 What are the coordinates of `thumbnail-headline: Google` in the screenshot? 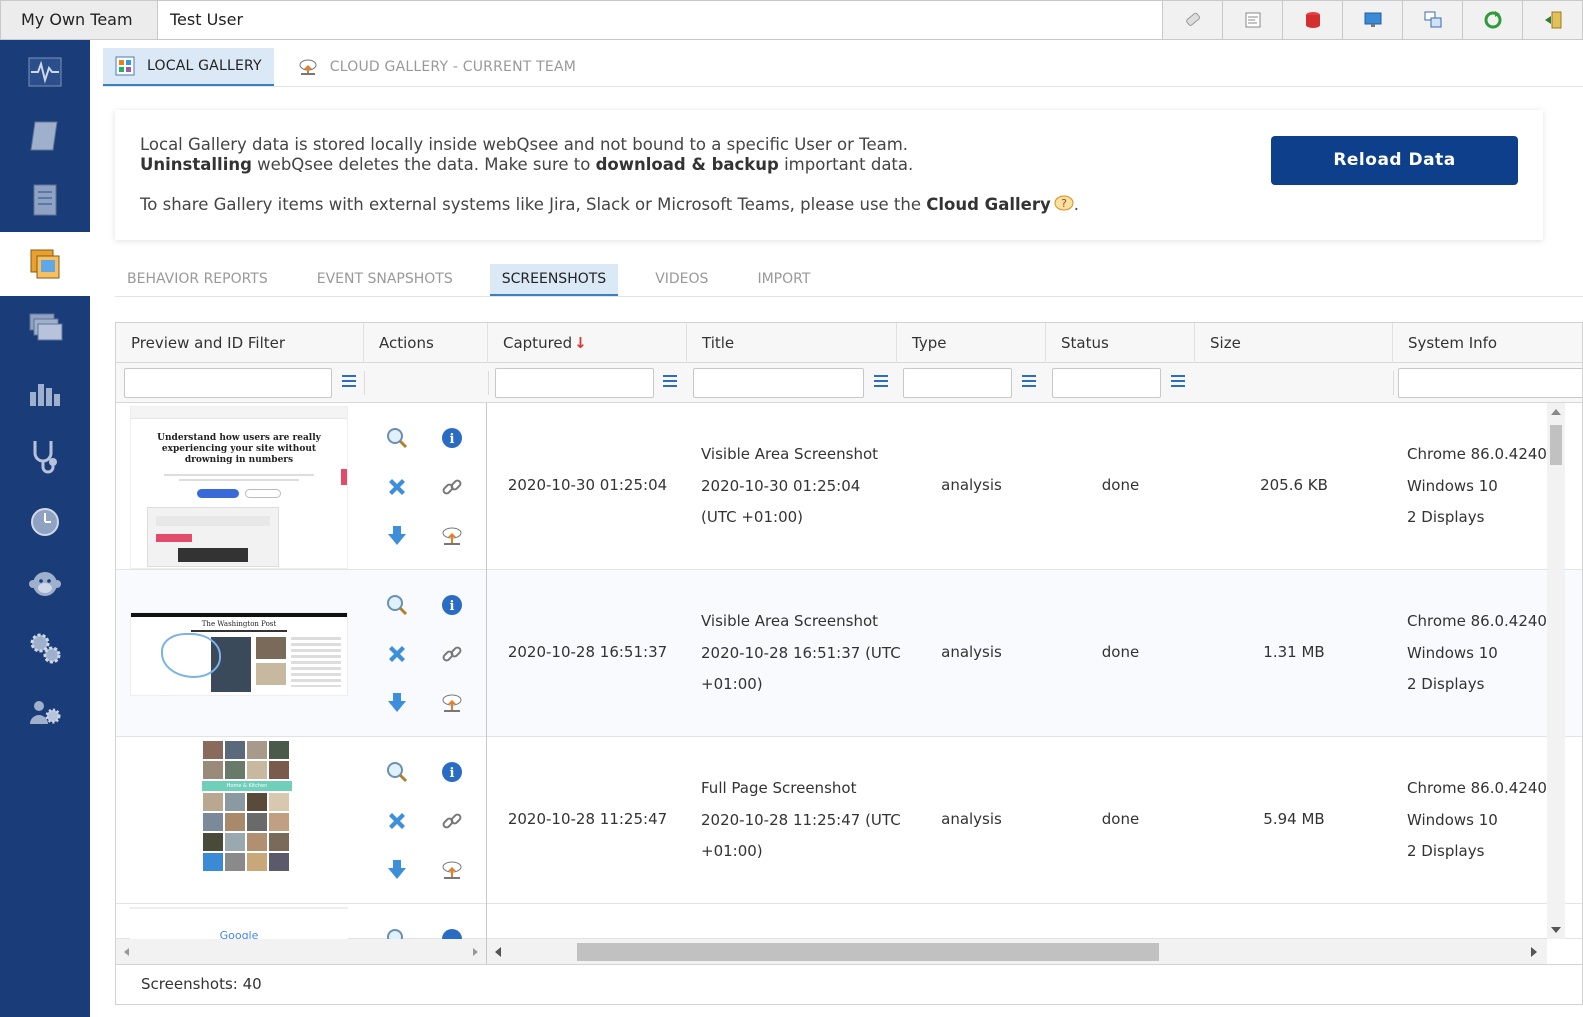 It's located at (239, 934).